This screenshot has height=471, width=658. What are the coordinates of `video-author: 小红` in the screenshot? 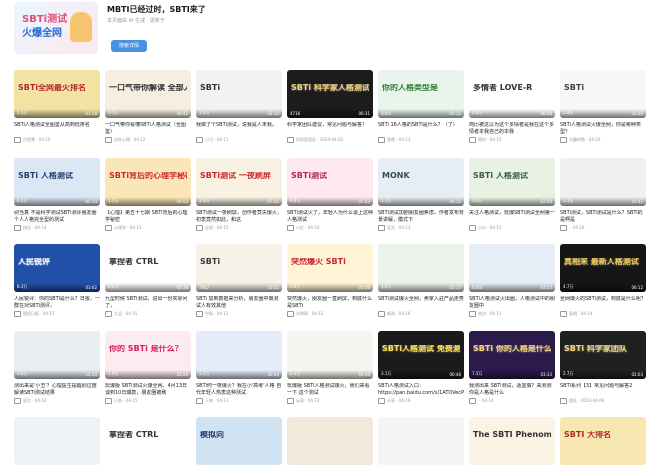 It's located at (300, 227).